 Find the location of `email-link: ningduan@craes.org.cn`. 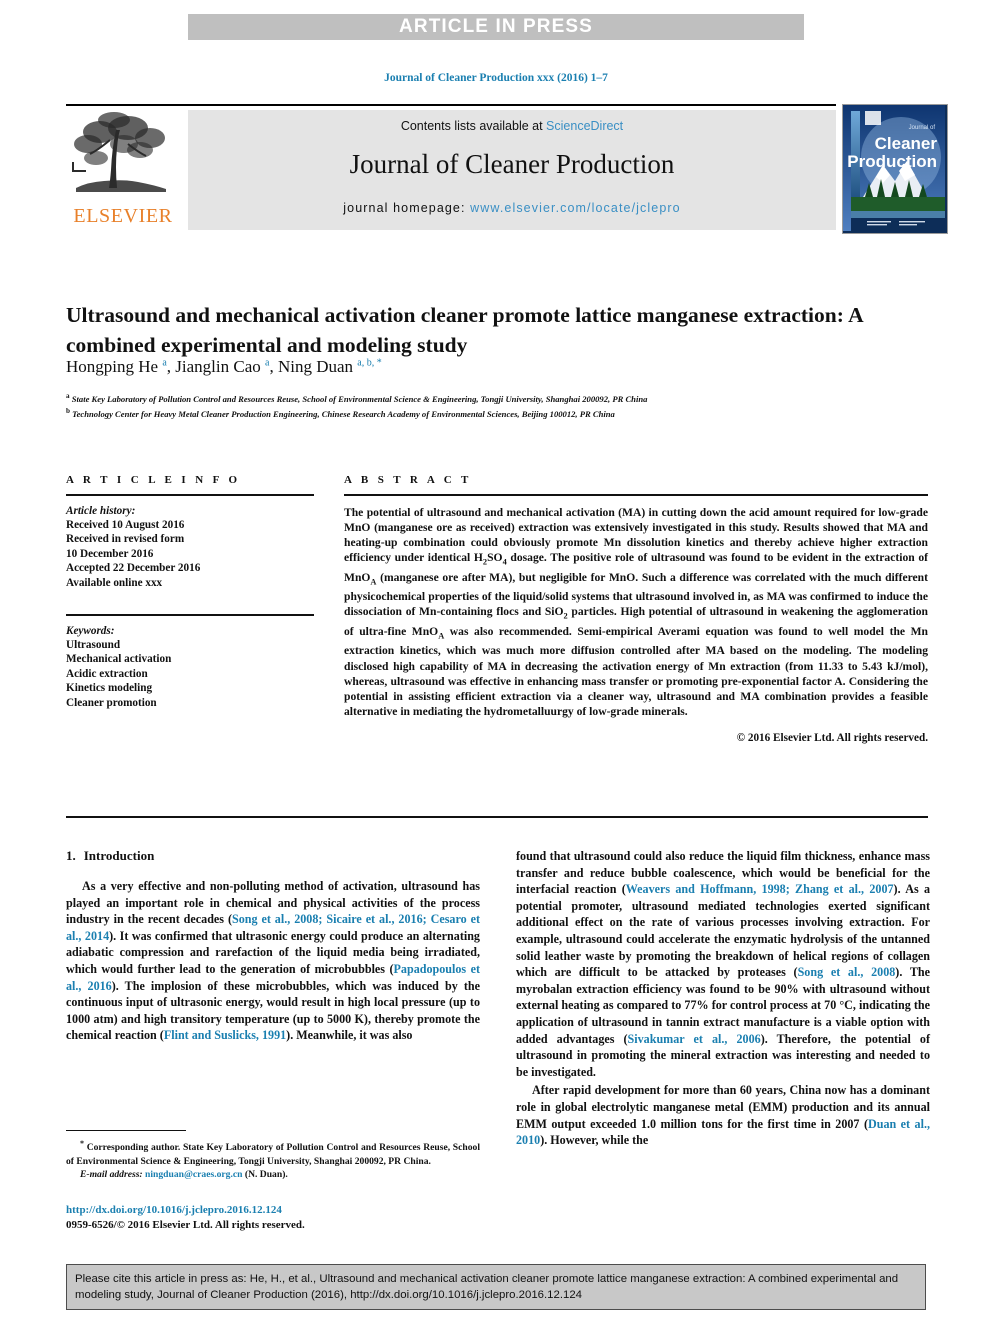

email-link: ningduan@craes.org.cn is located at coordinates (193, 1174).